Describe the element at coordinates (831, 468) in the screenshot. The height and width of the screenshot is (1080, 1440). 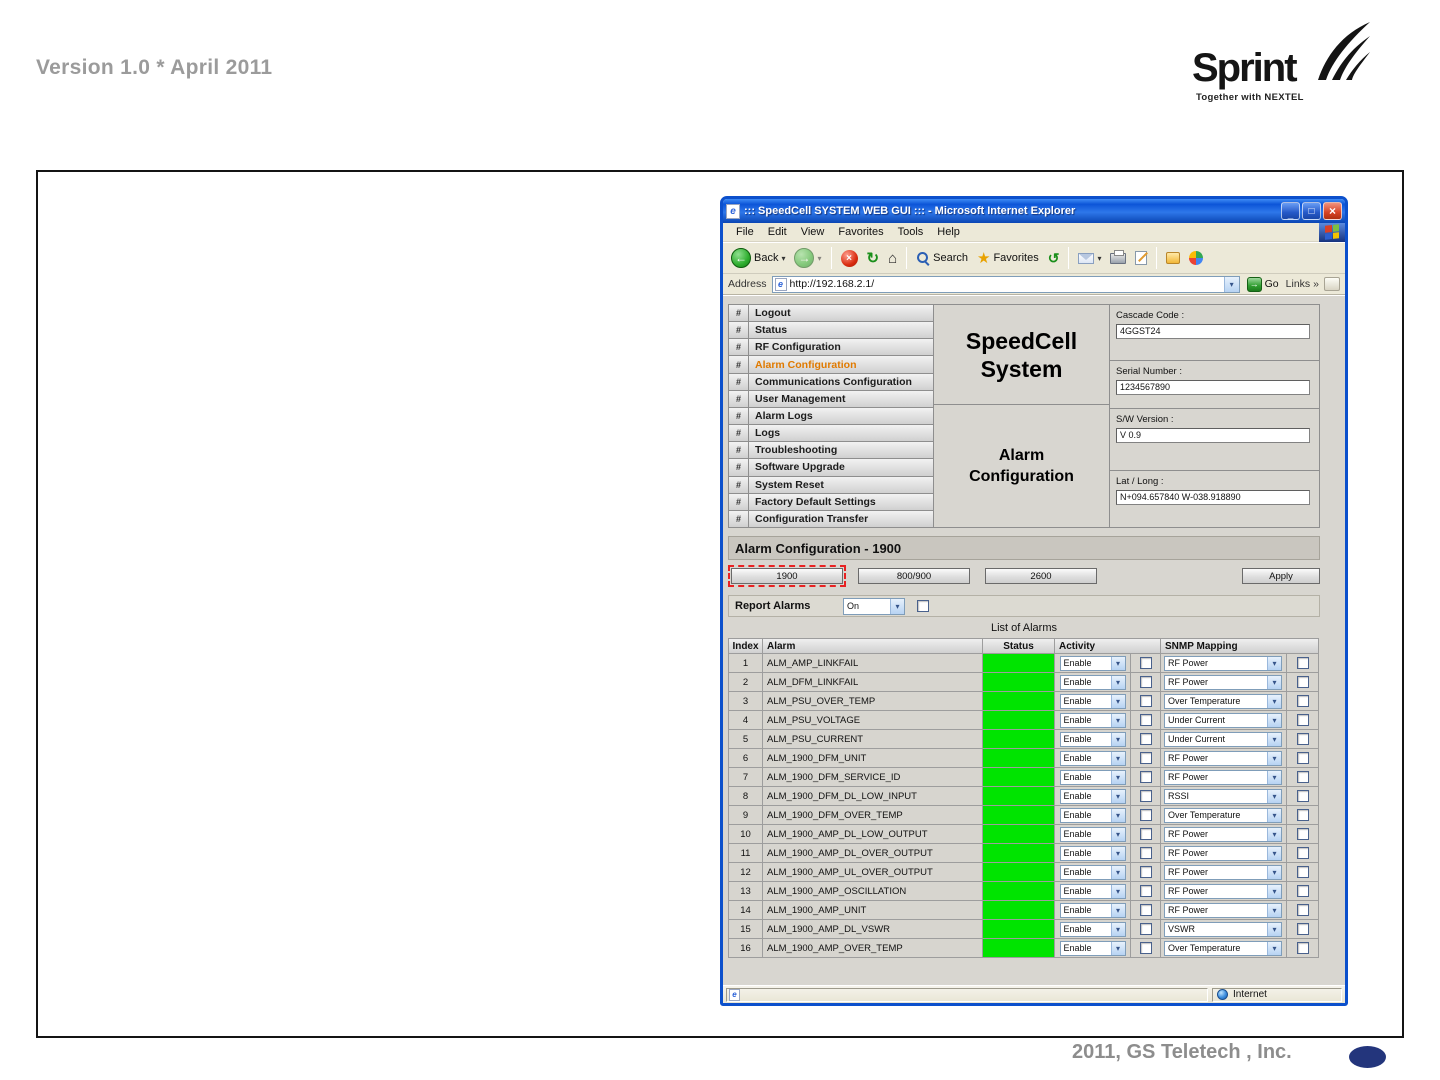
I see `nav-item-software-upgrade: # Software Upgrade` at that location.